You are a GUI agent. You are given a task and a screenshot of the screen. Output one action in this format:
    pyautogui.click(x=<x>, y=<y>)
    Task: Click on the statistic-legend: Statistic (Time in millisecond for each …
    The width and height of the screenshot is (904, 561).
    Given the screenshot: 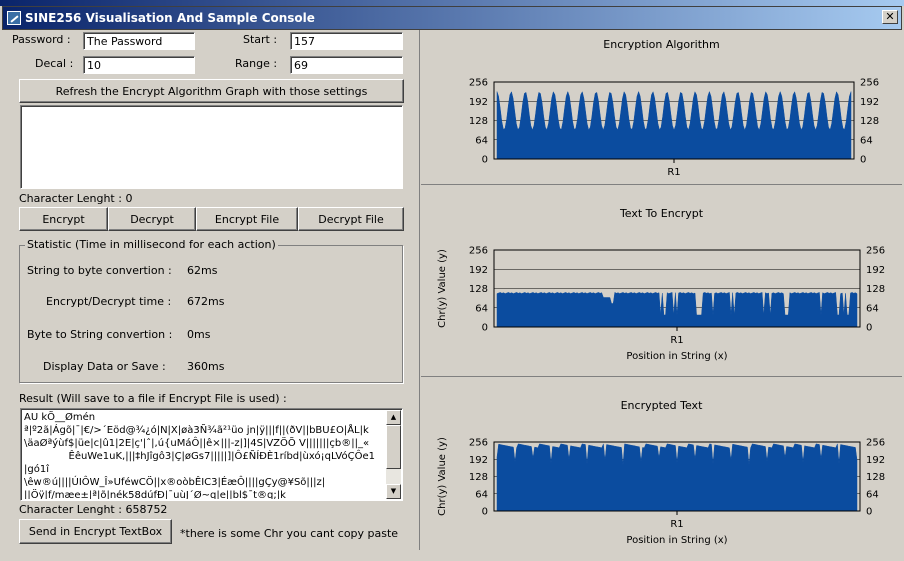 What is the action you would take?
    pyautogui.click(x=151, y=244)
    